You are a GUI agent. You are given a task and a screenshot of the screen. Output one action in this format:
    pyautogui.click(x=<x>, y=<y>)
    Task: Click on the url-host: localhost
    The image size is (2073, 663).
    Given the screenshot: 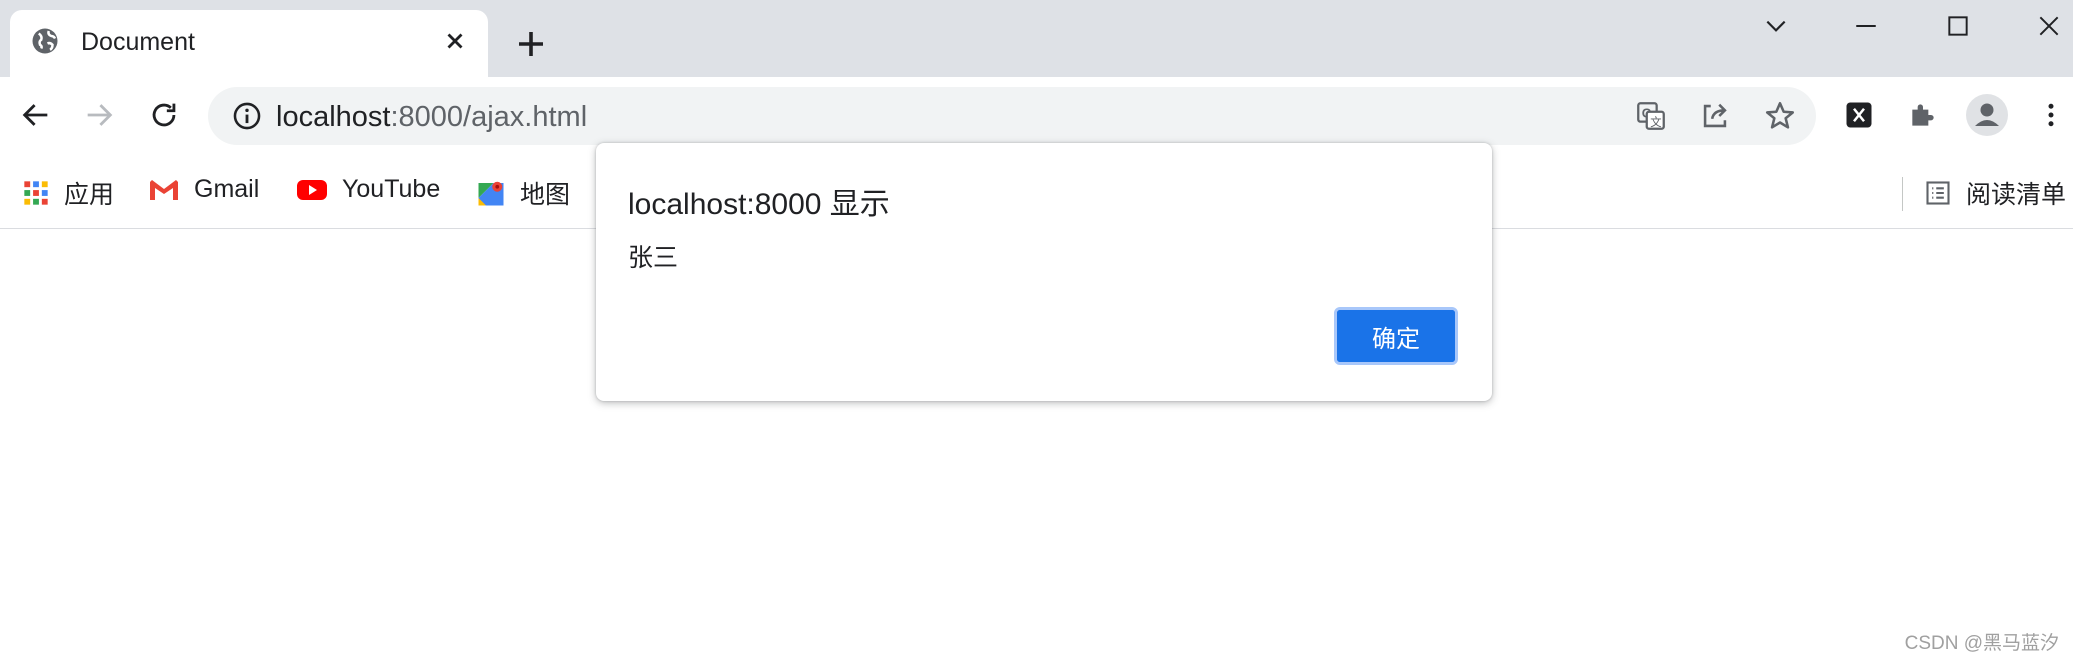 What is the action you would take?
    pyautogui.click(x=333, y=117)
    